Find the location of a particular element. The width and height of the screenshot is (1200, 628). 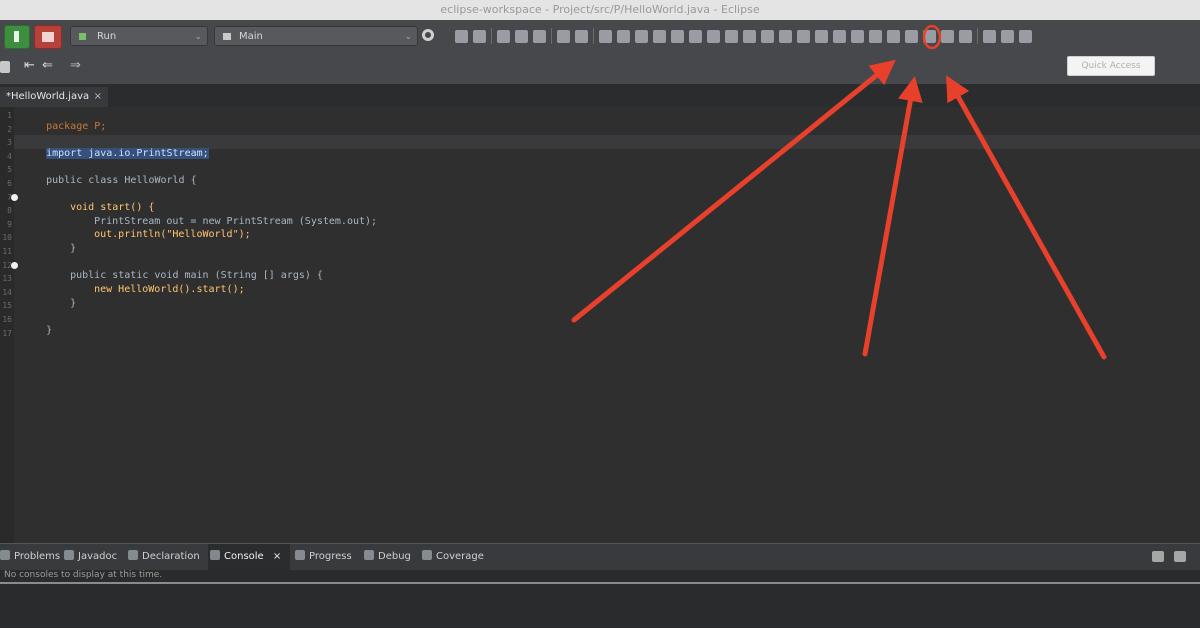

maximize-icon is located at coordinates (1180, 556).